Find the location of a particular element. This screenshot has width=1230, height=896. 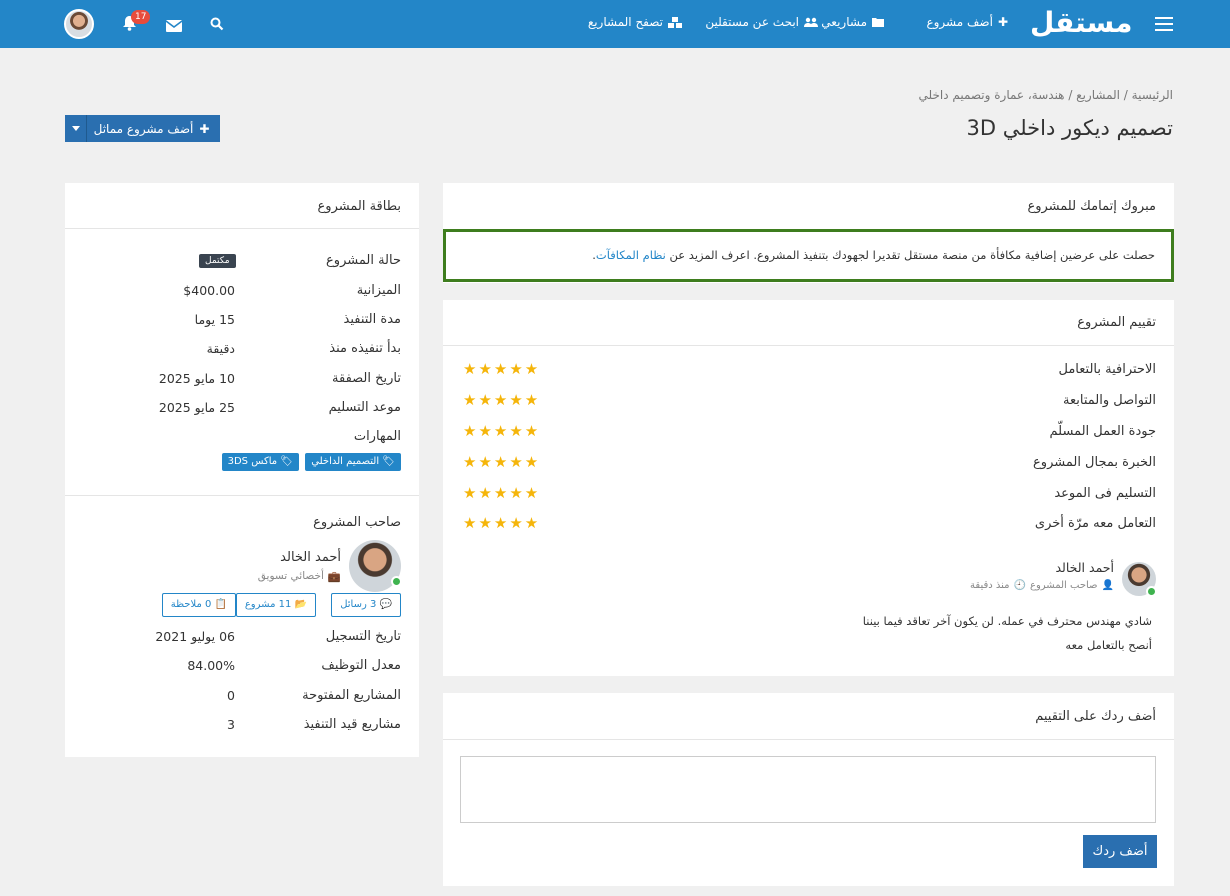

duration-value: 15 يوما is located at coordinates (214, 319).